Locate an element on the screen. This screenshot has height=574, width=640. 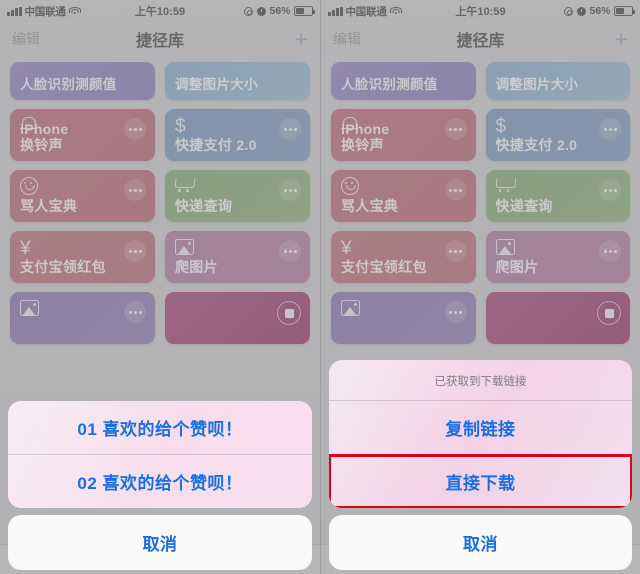
action-sheet-options-right: 已获取到下载链接 复制链接 直接下载 is located at coordinates (480, 434).